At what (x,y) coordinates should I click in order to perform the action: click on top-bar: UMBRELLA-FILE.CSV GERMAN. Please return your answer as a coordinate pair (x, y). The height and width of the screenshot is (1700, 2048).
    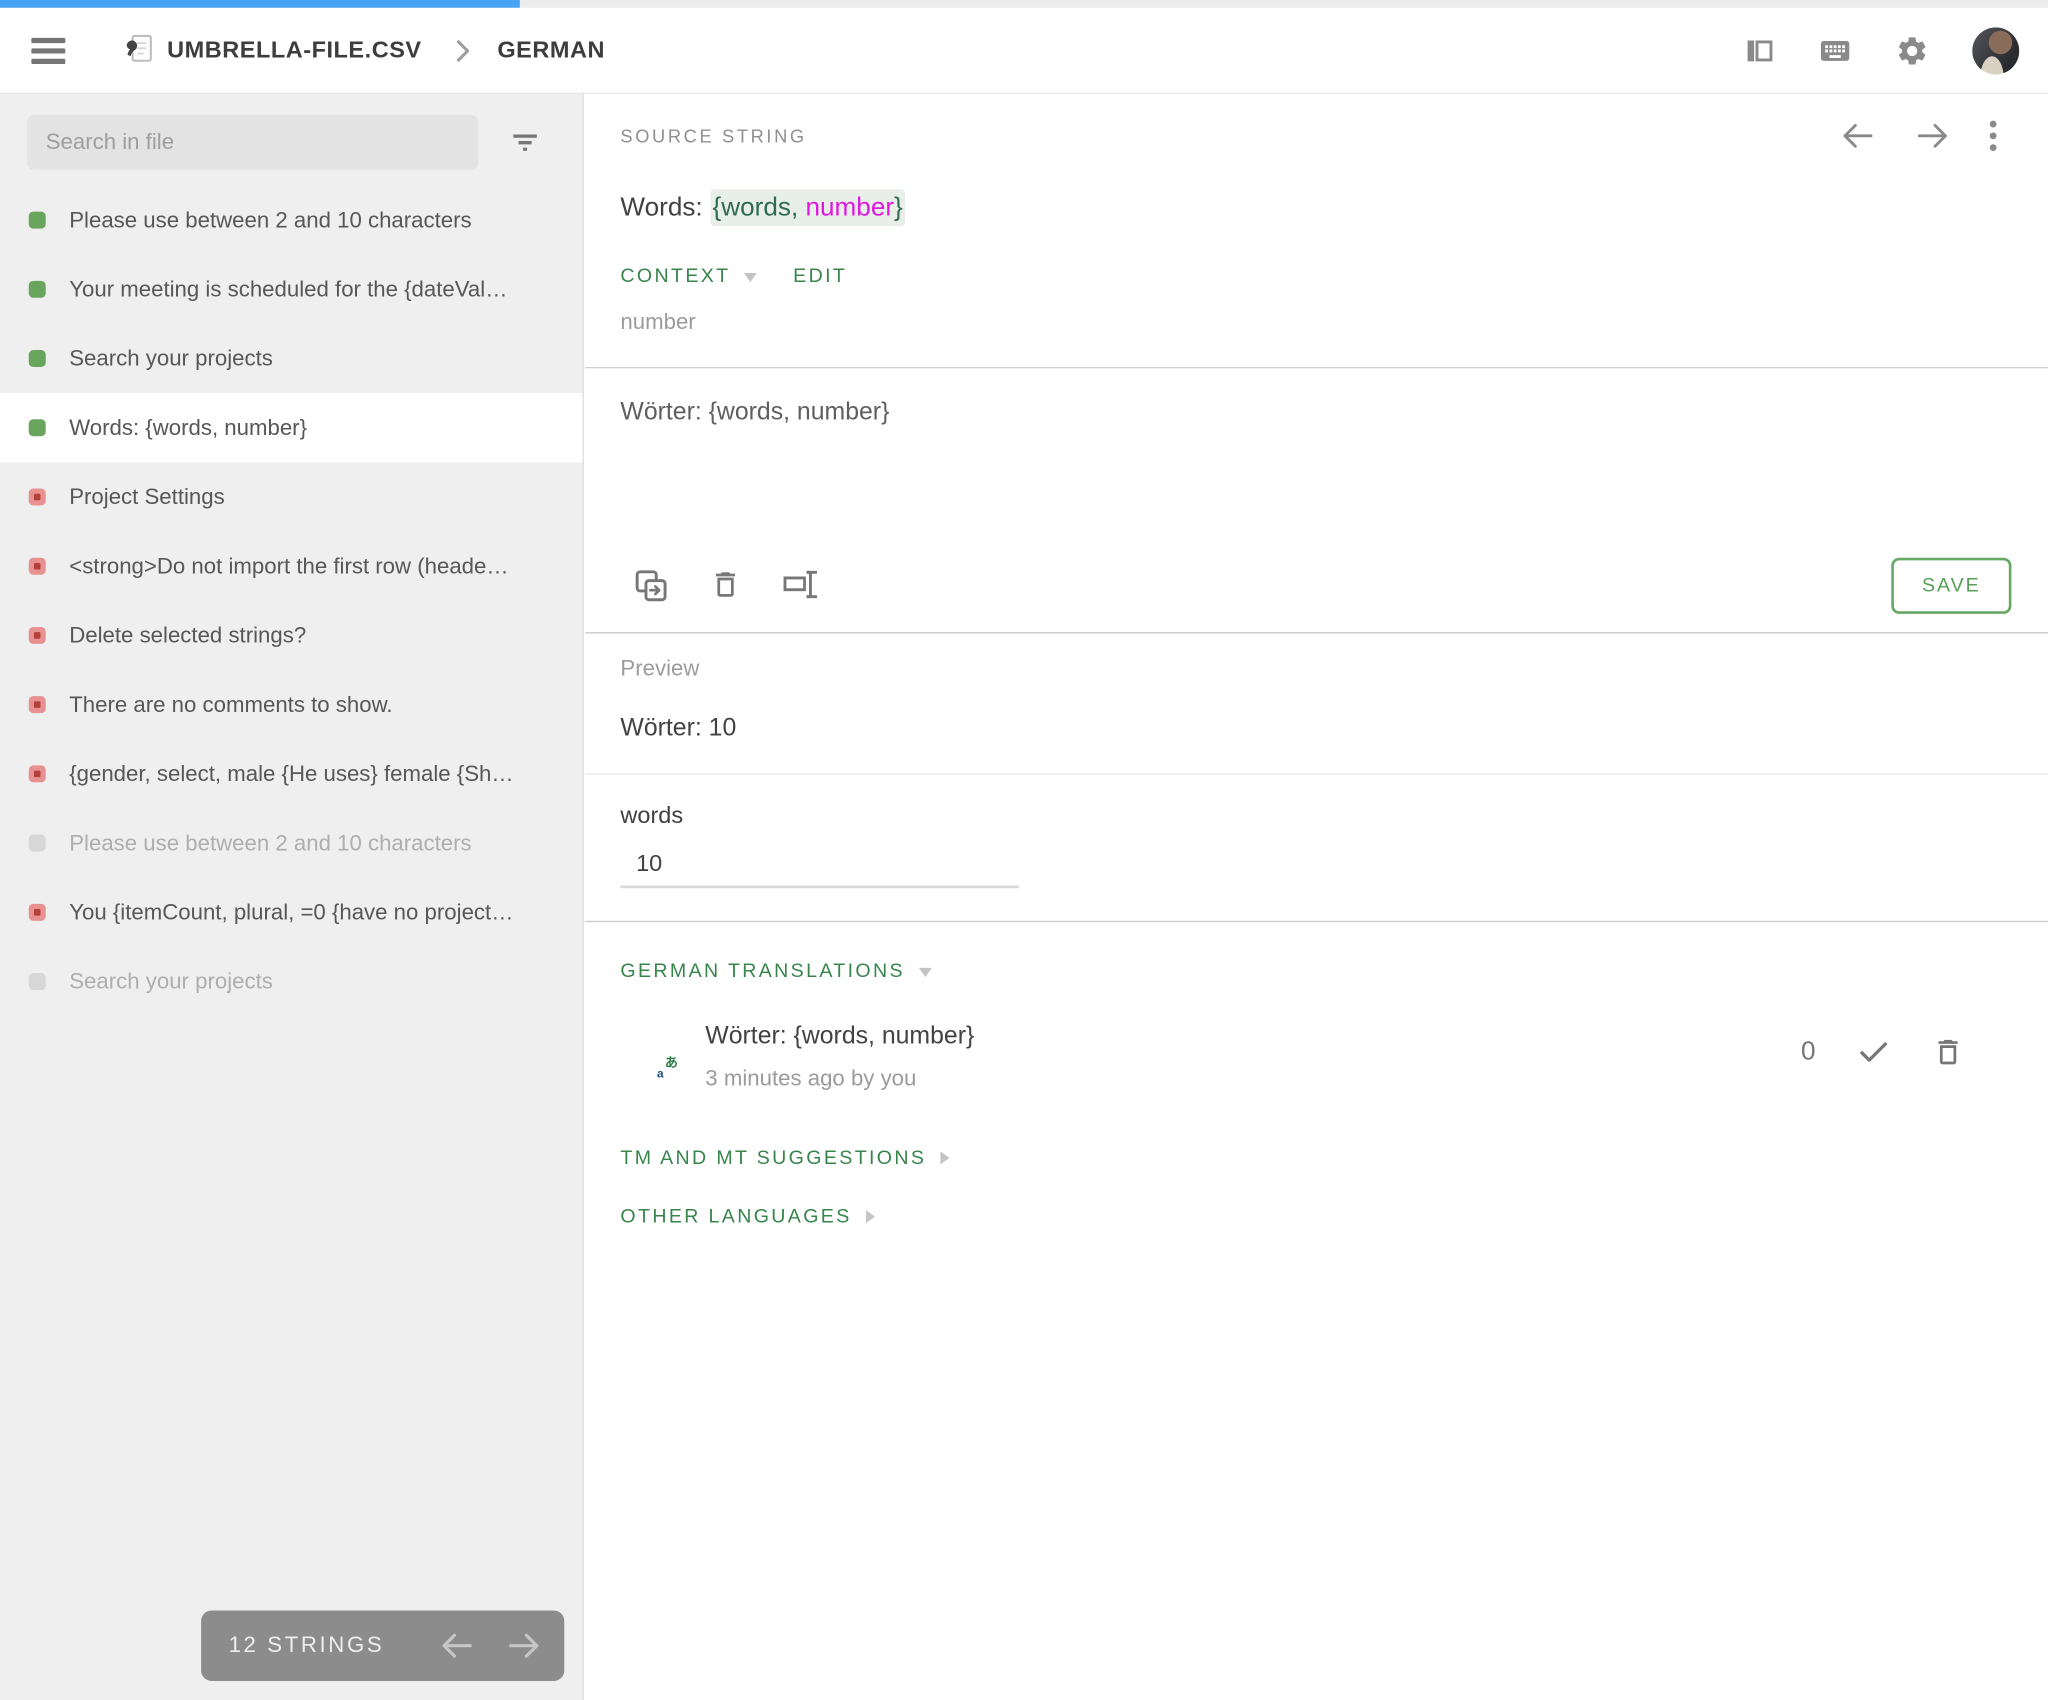
    Looking at the image, I should click on (1024, 51).